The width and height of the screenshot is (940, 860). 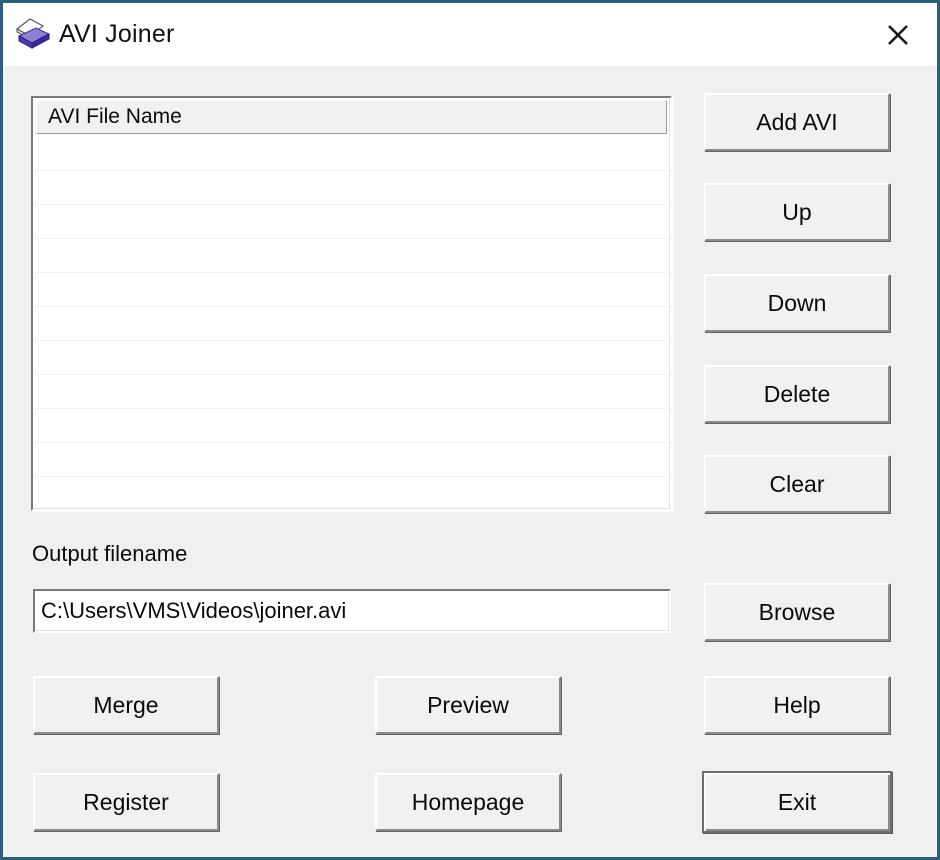 I want to click on column-header-avi-file-name: AVI File Name, so click(x=351, y=117).